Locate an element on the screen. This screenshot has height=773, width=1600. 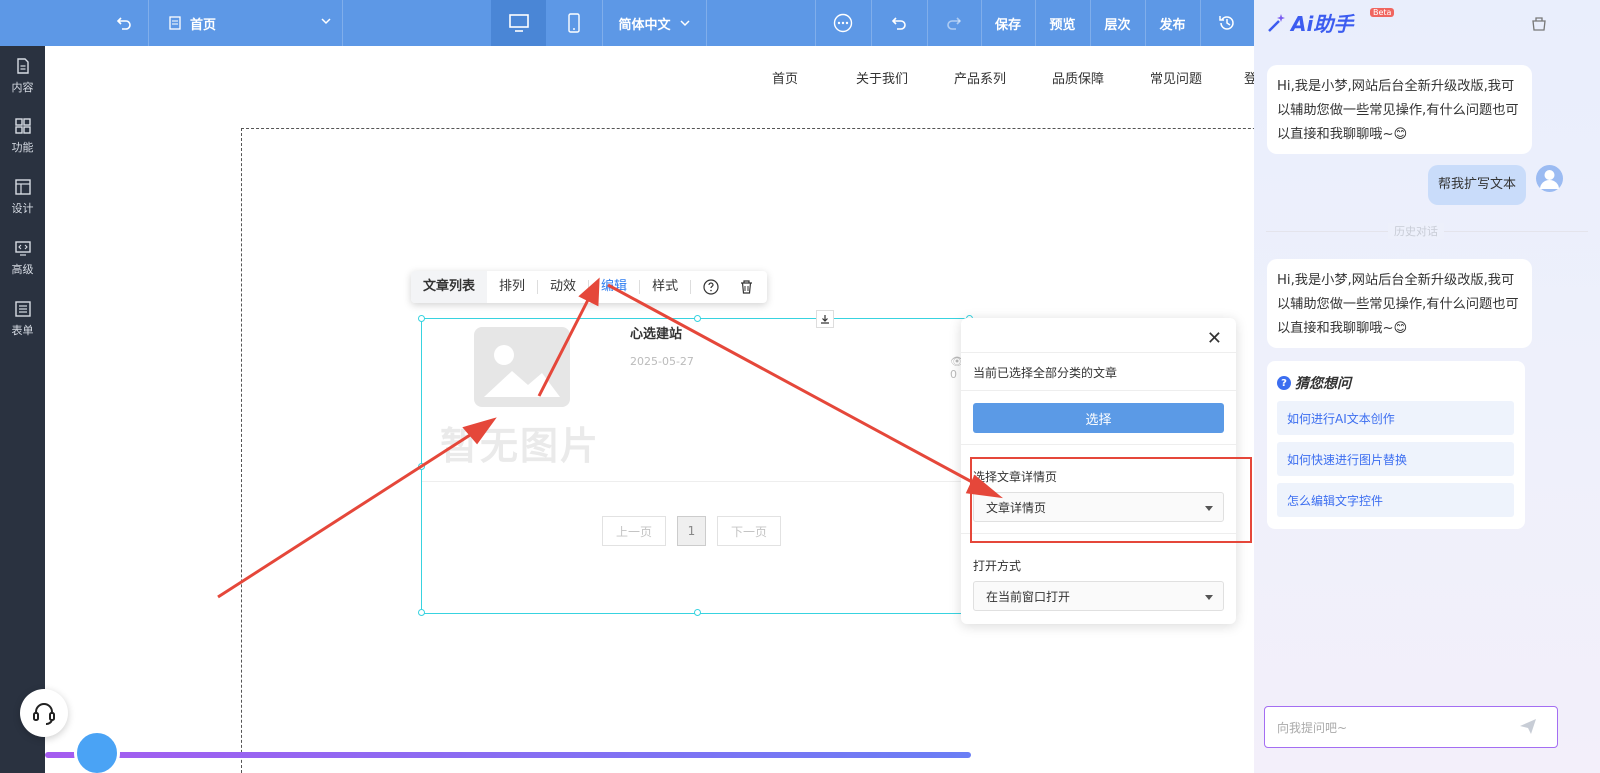
question-icon: ? is located at coordinates (1284, 383).